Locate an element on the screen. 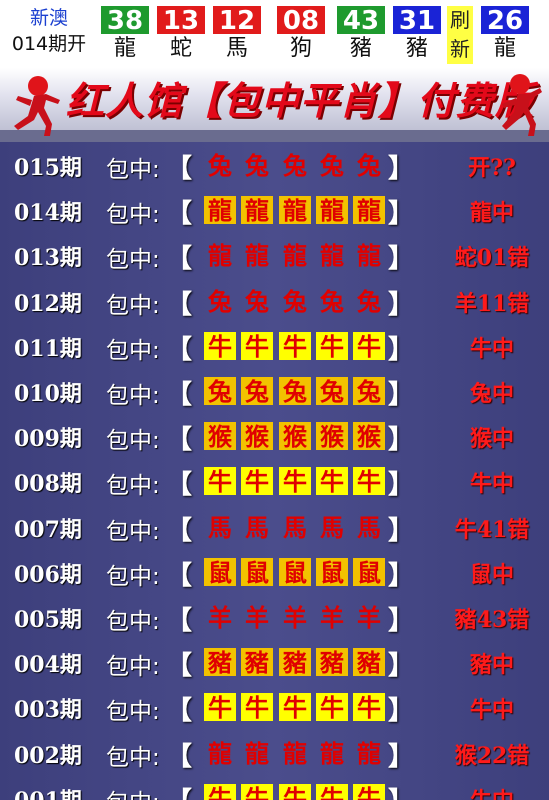 This screenshot has width=549, height=800. ball-number: 08 is located at coordinates (301, 21).